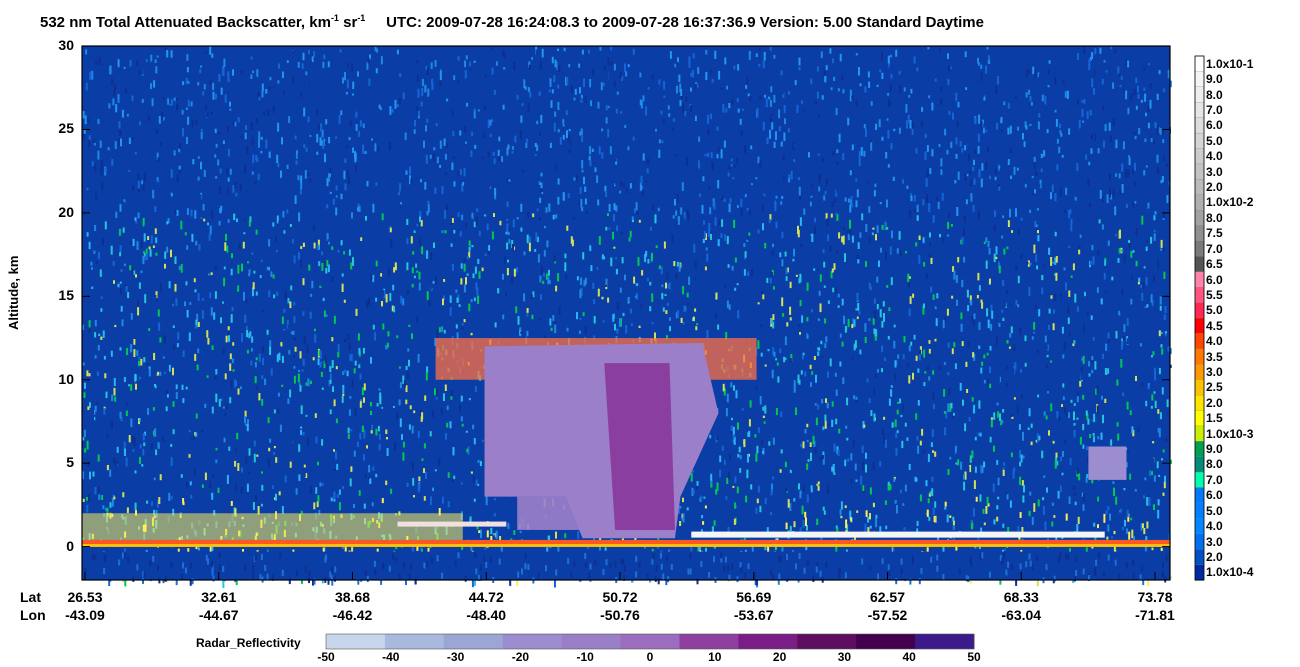 The image size is (1300, 667). Describe the element at coordinates (455, 657) in the screenshot. I see `radar-tick-label: -30` at that location.